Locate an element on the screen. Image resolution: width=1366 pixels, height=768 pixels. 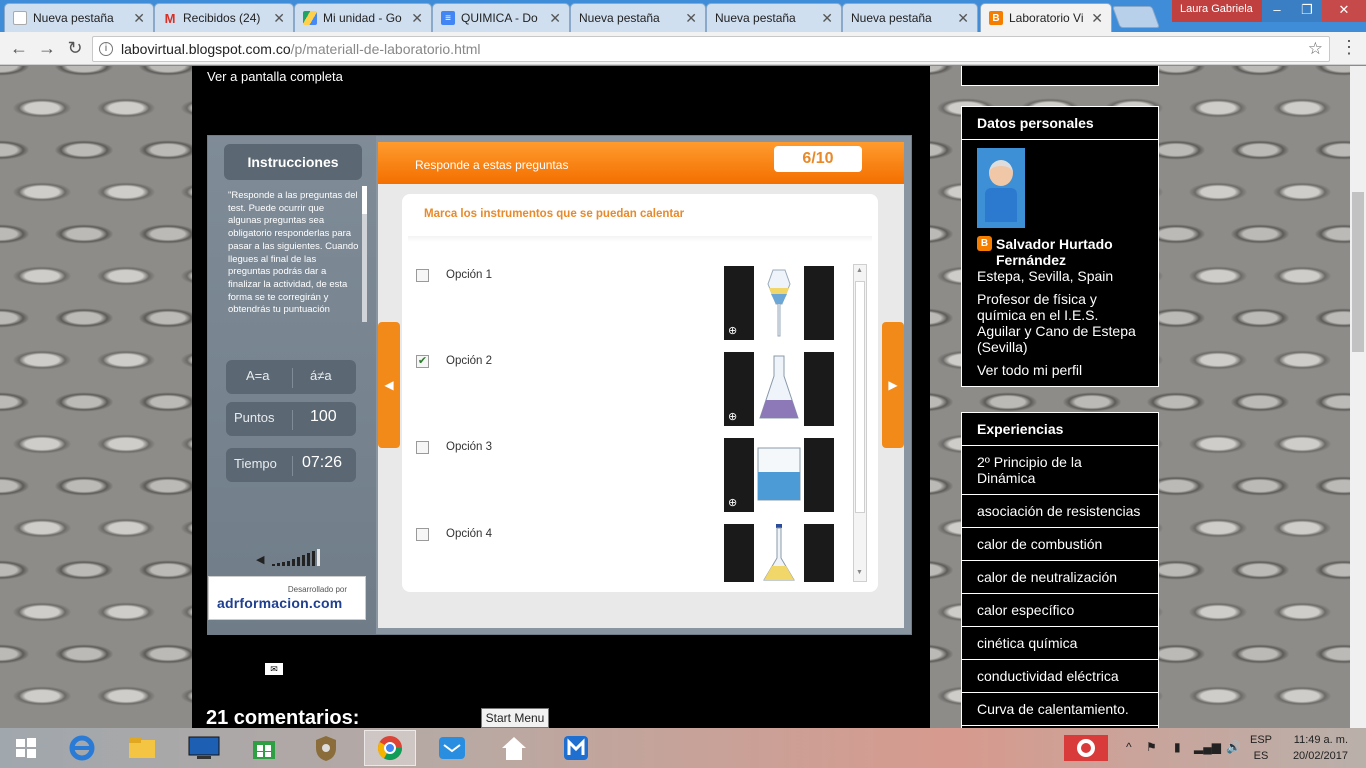
experience-link: calor específico is located at coordinates (1060, 610).